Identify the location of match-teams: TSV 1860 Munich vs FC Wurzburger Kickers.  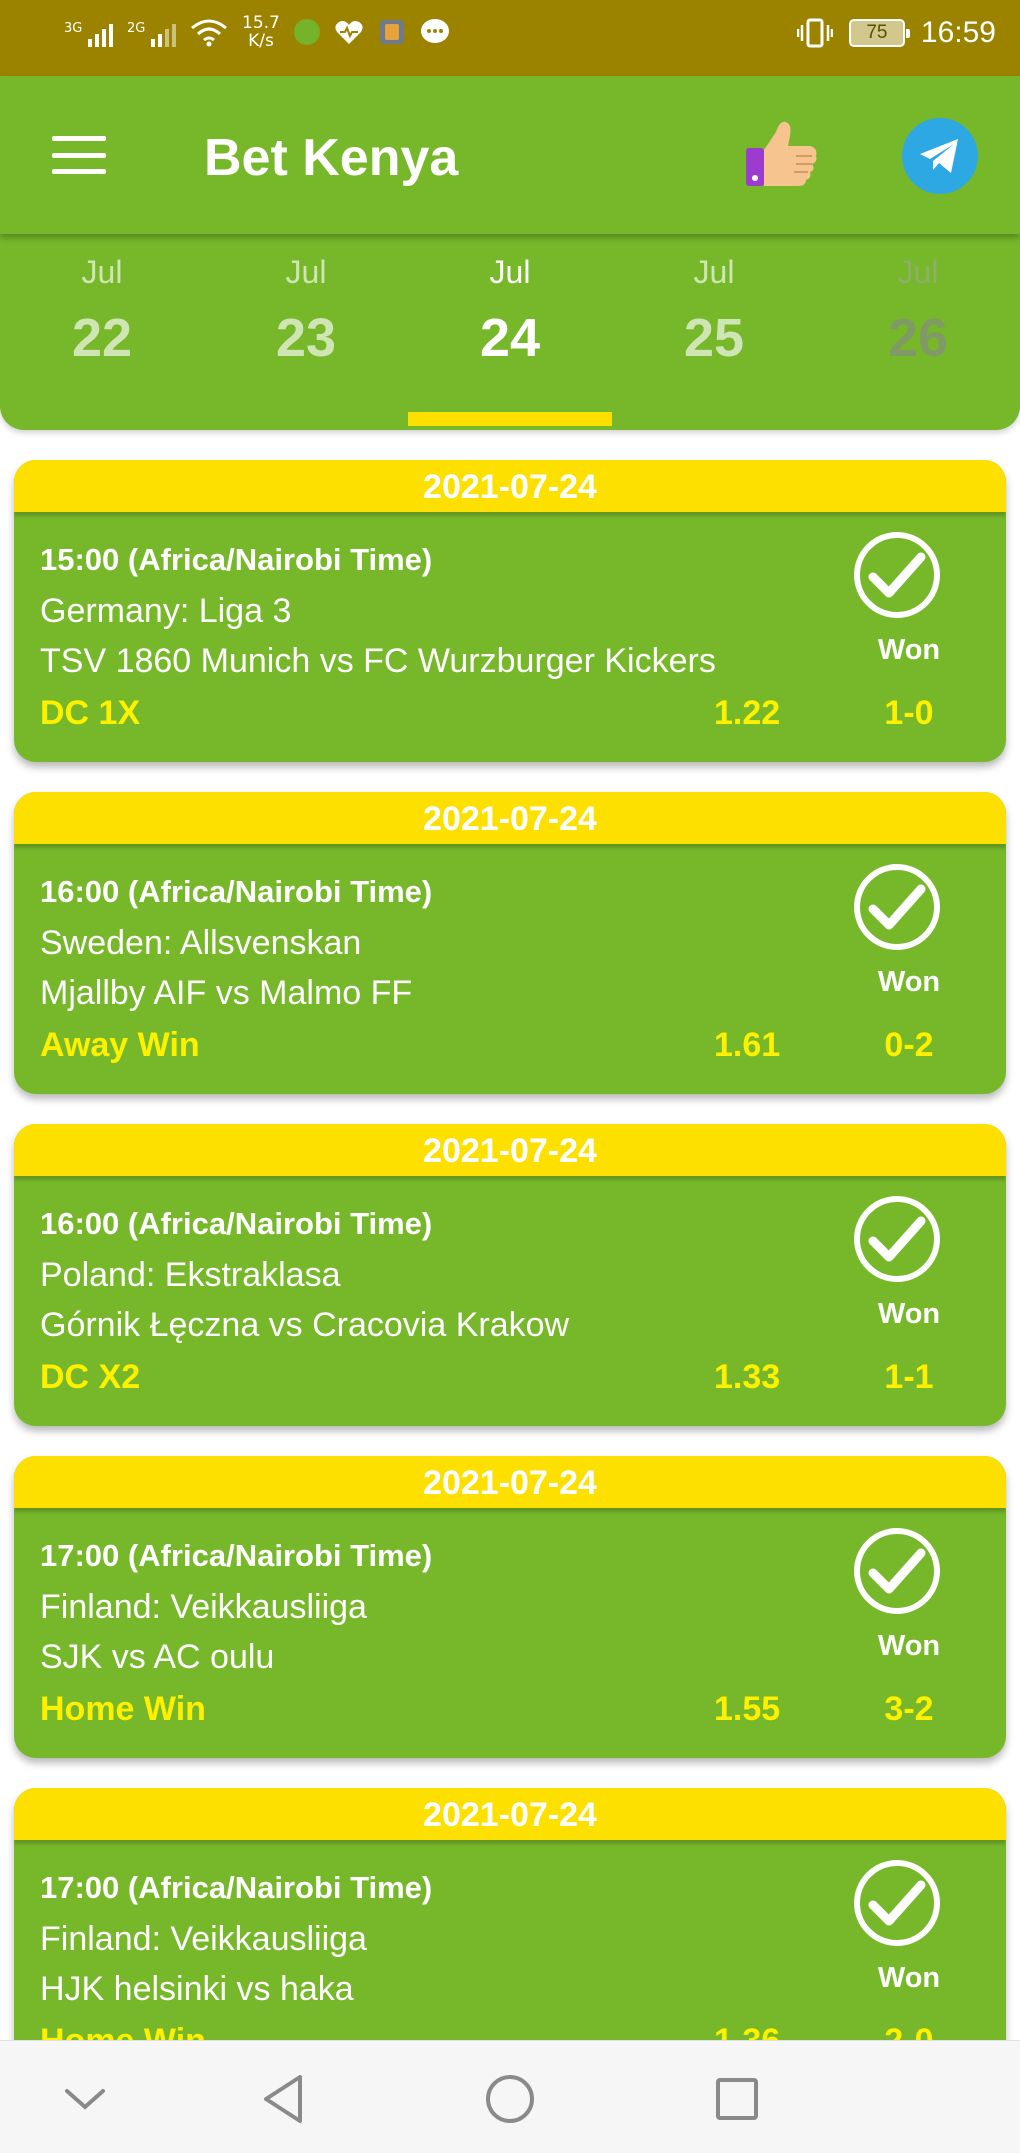
(378, 661).